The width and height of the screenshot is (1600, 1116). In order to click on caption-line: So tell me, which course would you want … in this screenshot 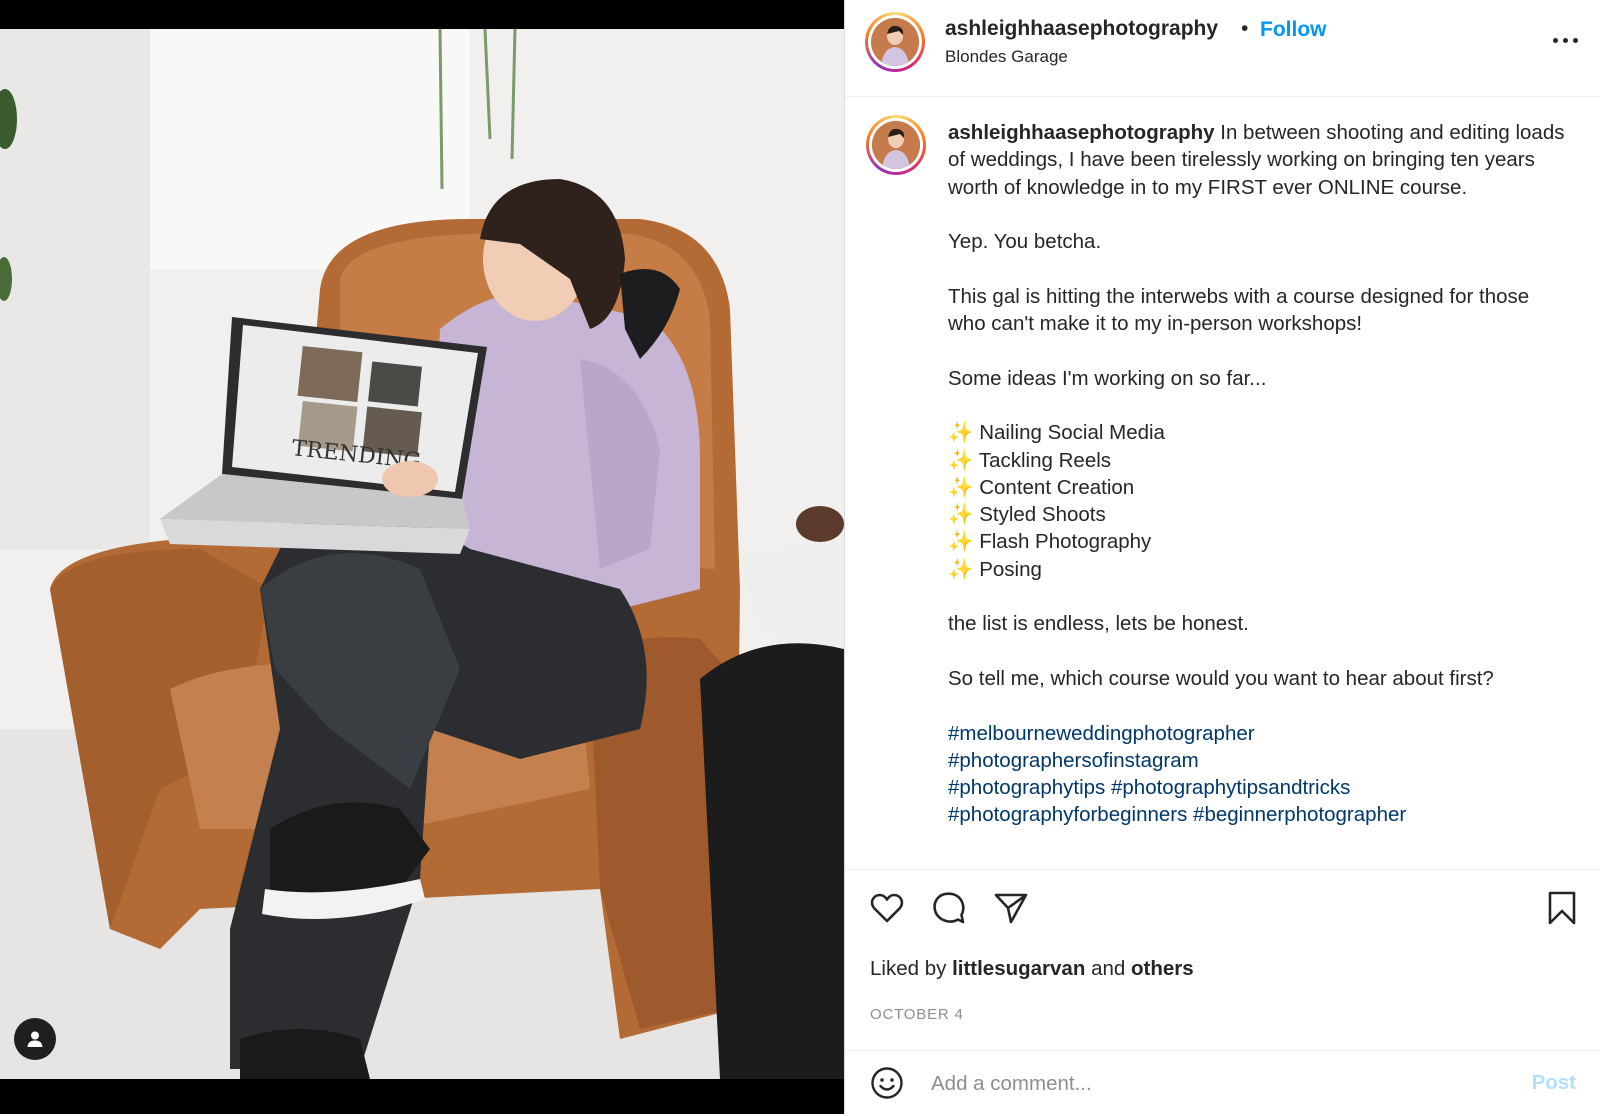, I will do `click(1221, 678)`.